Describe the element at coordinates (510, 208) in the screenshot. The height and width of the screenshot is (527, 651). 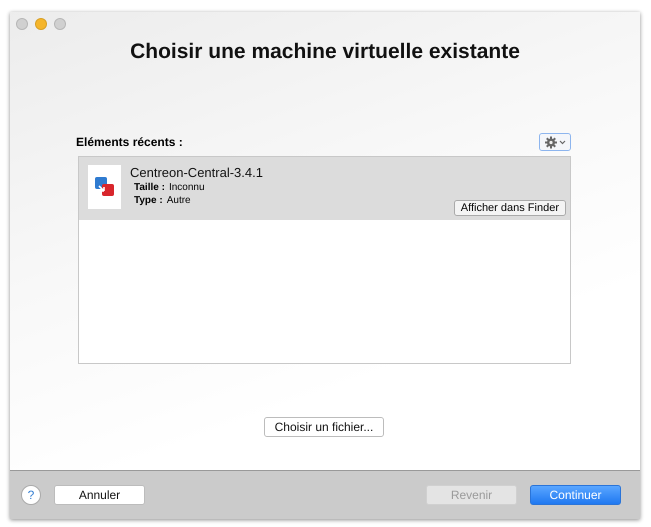
I see `show-in-finder-button: Afficher dans Finder` at that location.